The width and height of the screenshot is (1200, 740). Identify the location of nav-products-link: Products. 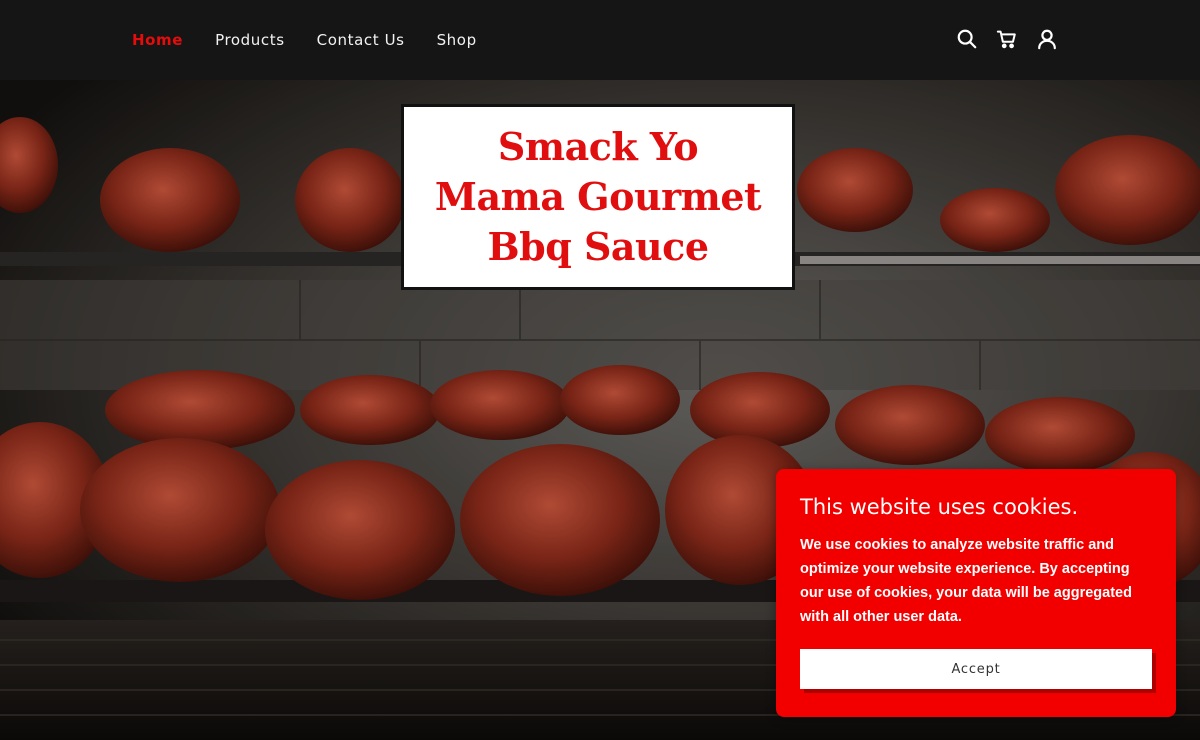
(250, 40).